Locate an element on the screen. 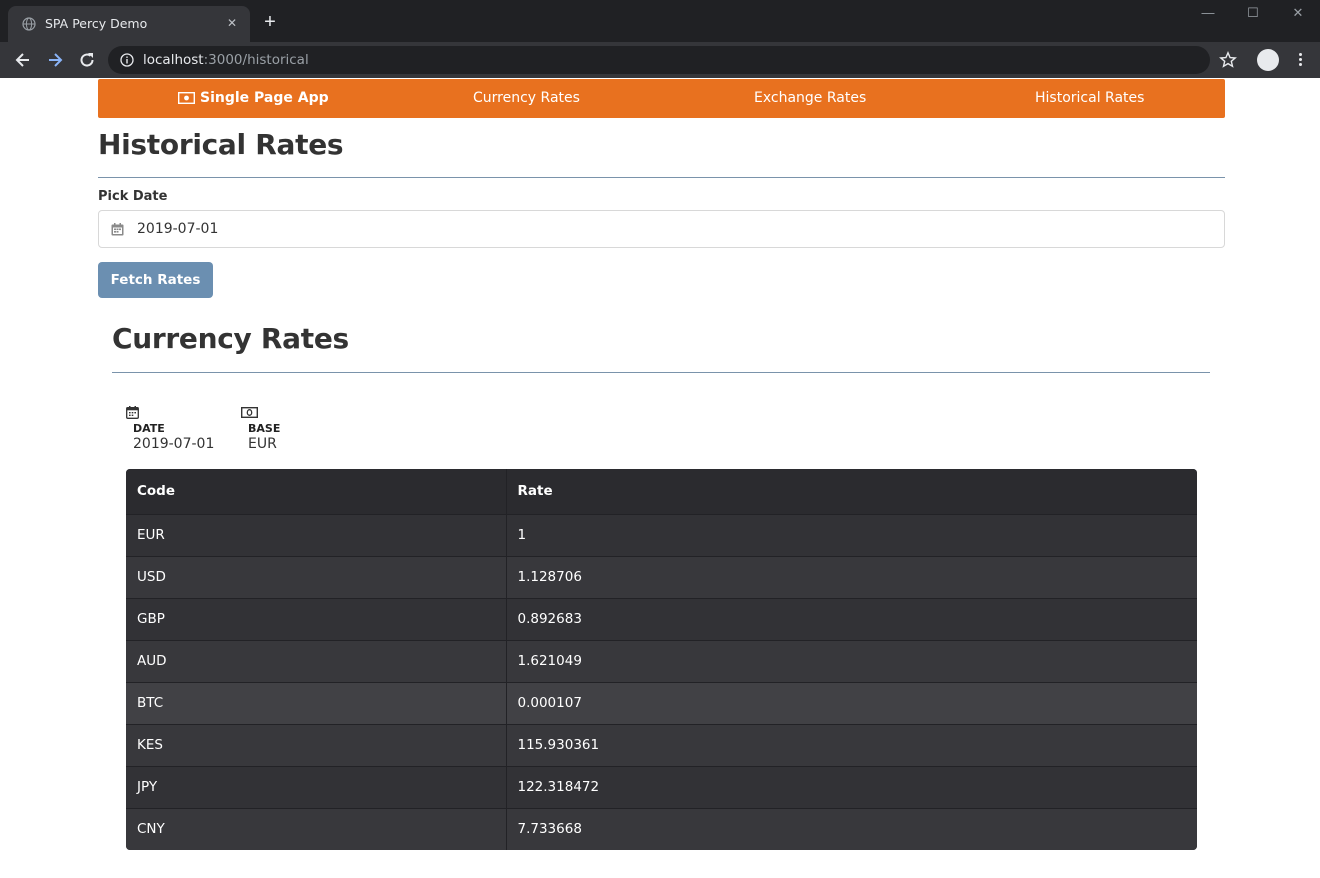 Image resolution: width=1320 pixels, height=878 pixels. table-row: KES 115.930361 is located at coordinates (661, 744).